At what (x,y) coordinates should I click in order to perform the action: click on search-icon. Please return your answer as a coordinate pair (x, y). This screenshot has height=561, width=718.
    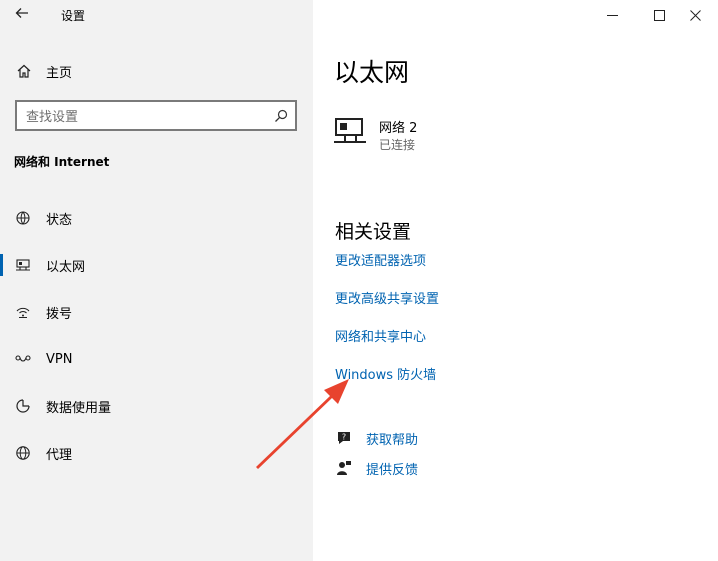
    Looking at the image, I should click on (281, 116).